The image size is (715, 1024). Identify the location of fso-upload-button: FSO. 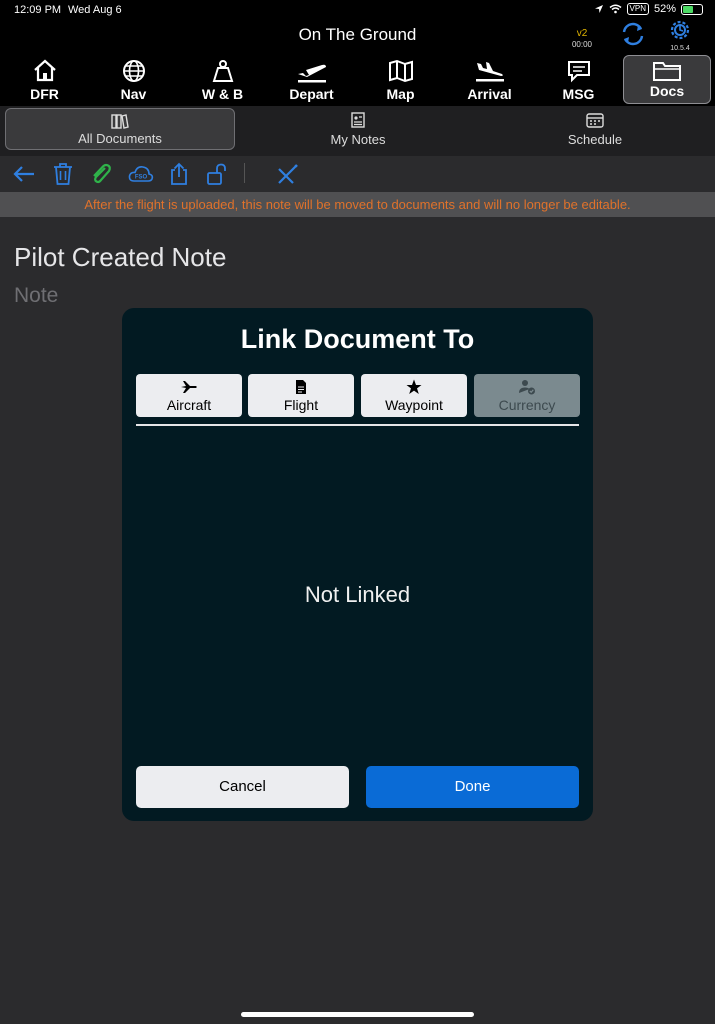
(141, 174).